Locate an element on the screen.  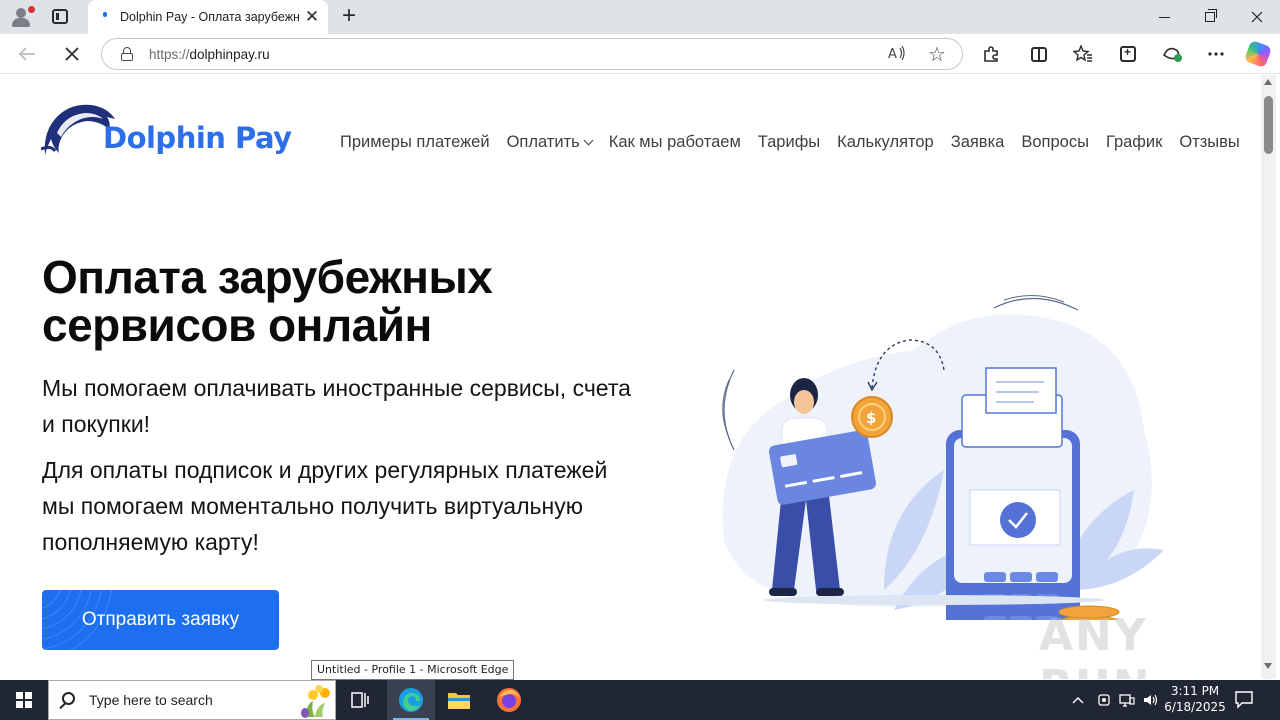
send-application-button: Отправить заявку is located at coordinates (160, 620).